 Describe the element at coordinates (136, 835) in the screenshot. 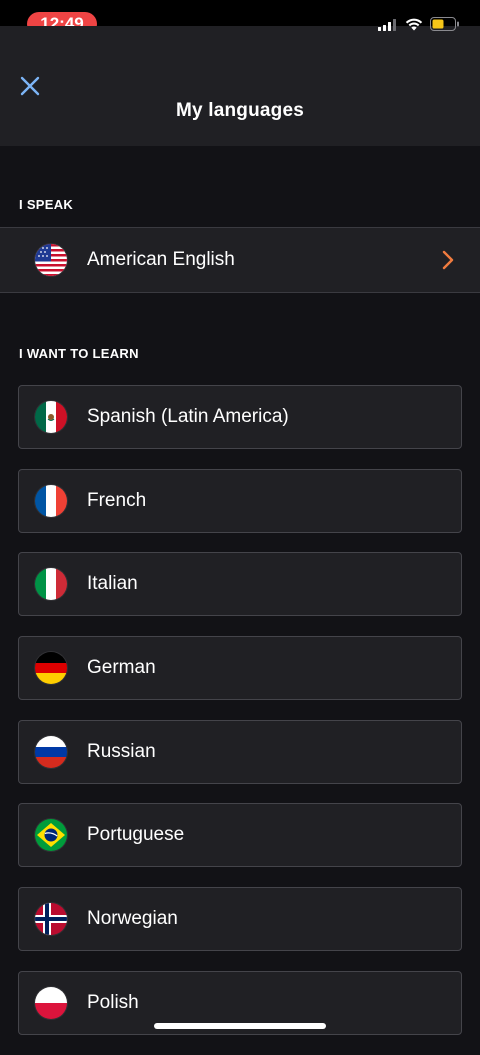

I see `language-label: Portuguese` at that location.